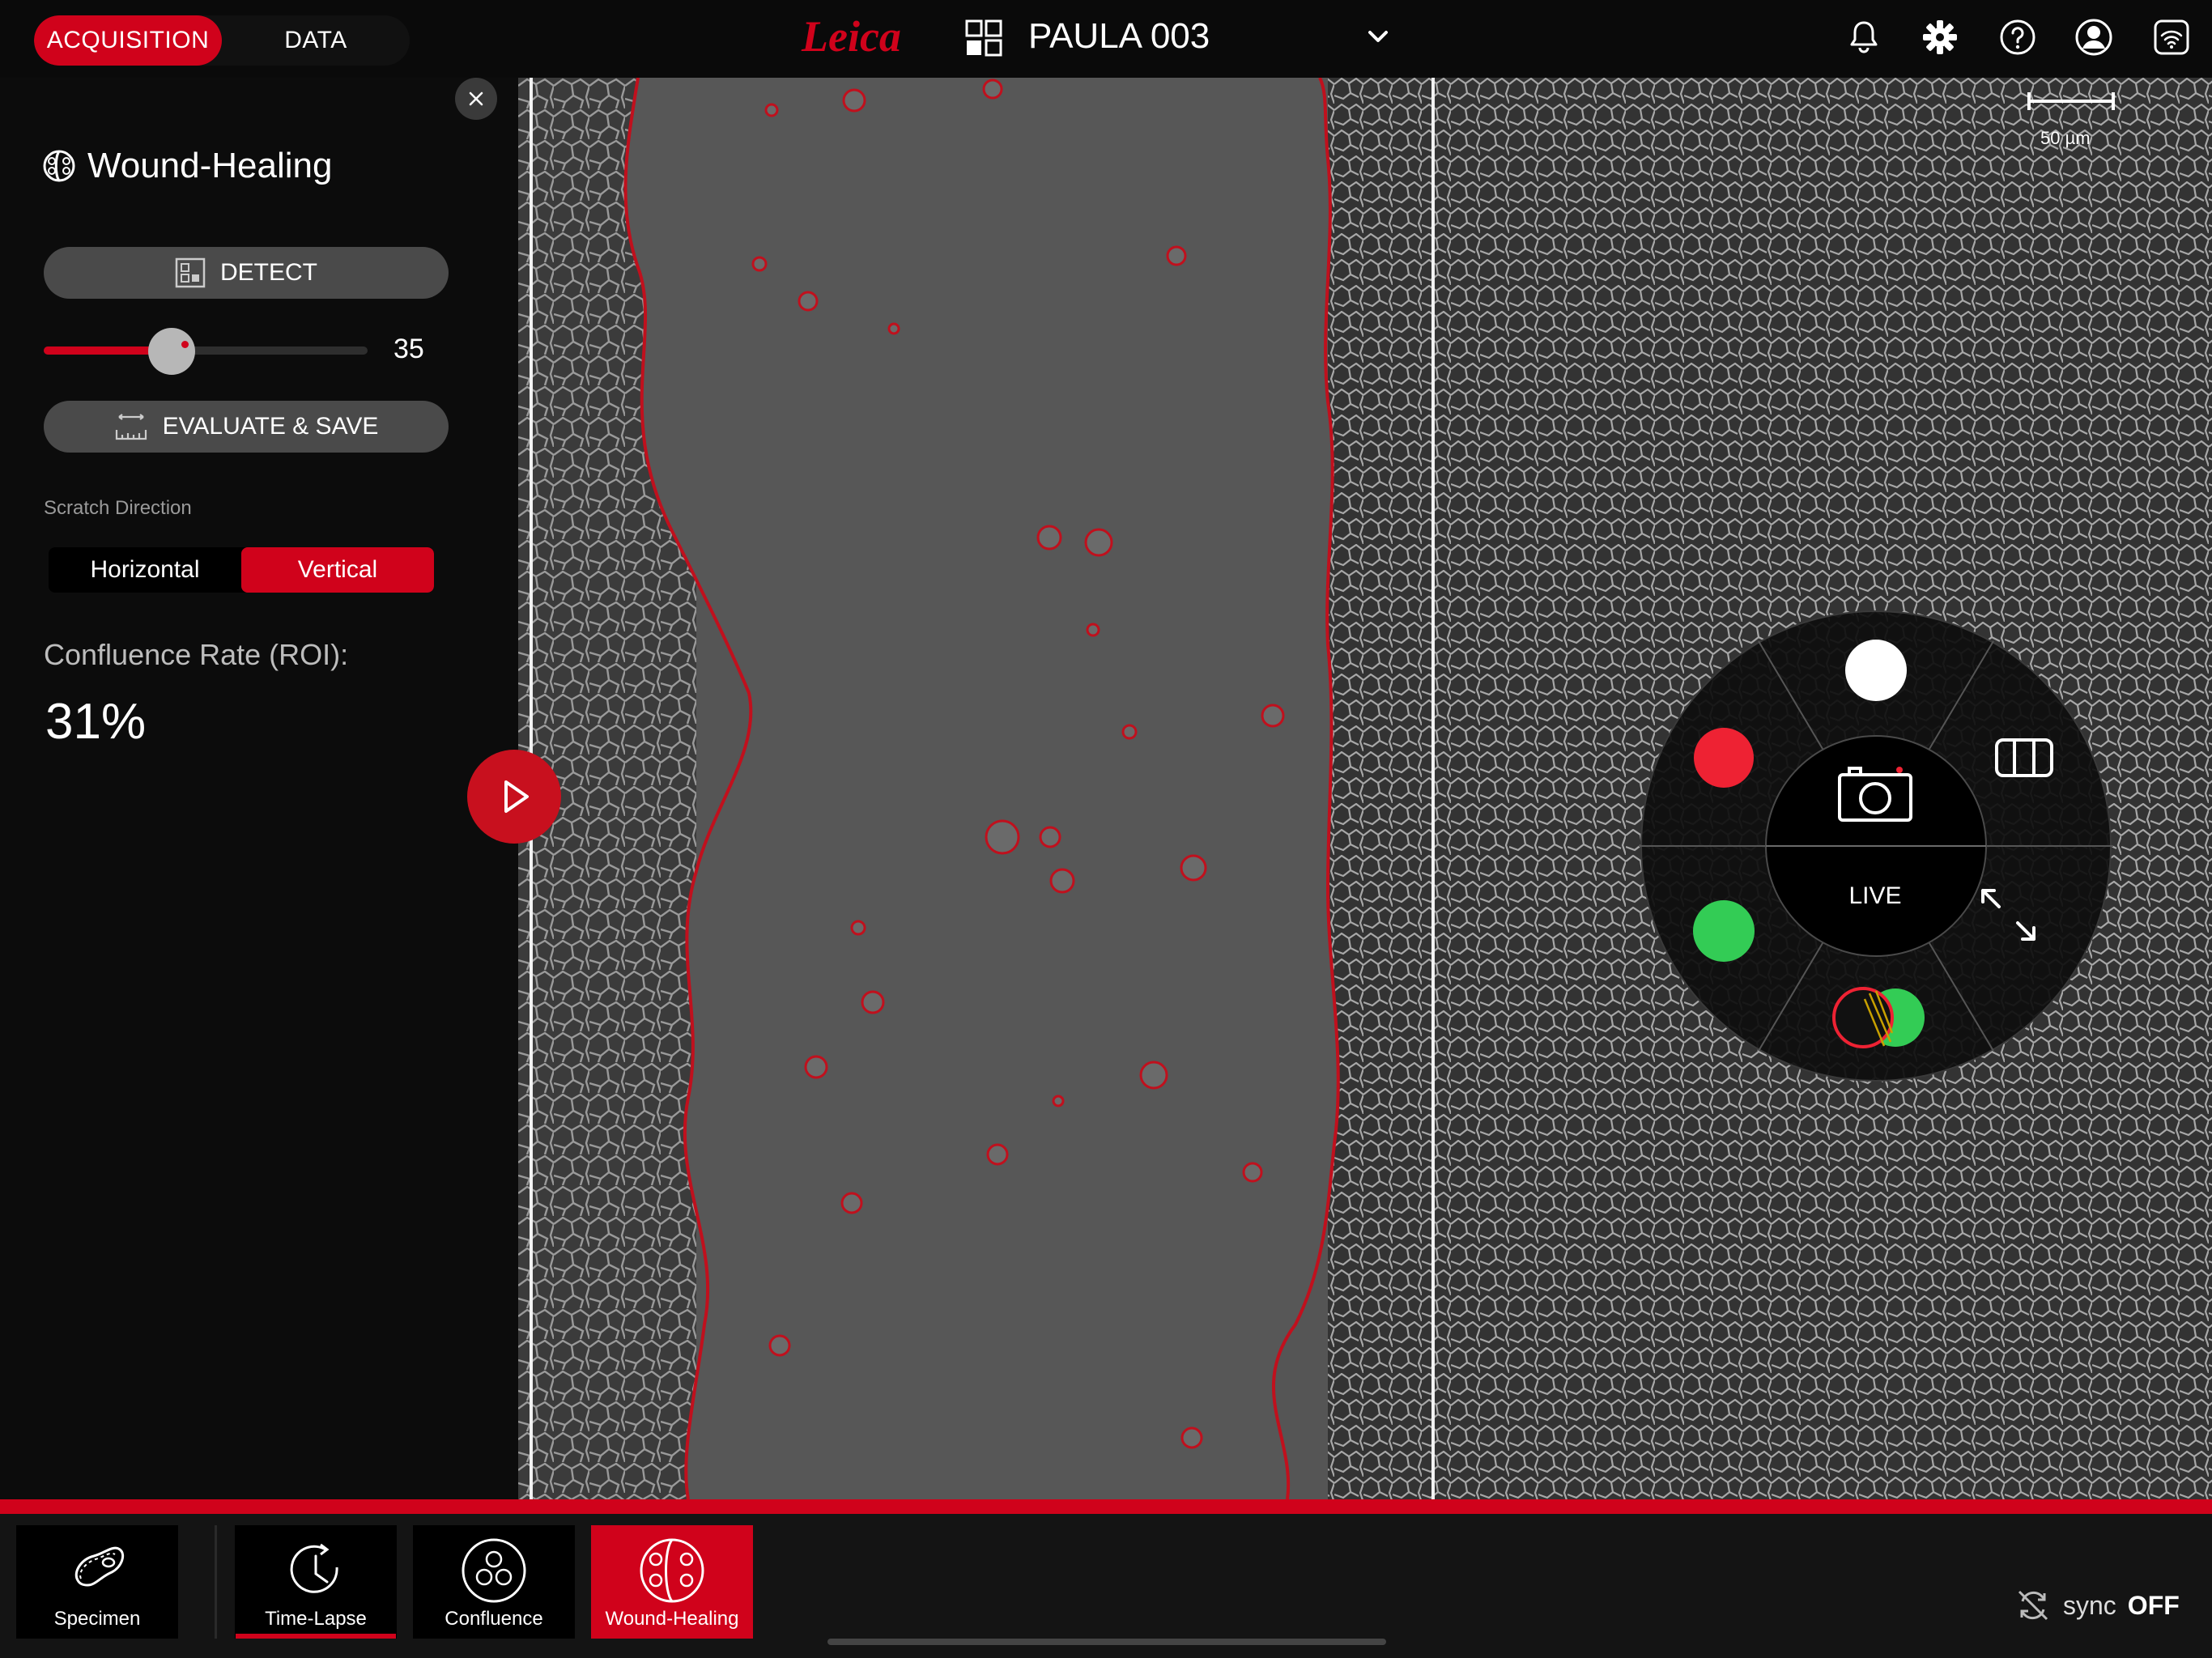  What do you see at coordinates (210, 165) in the screenshot?
I see `app-title: Wound-Healing` at bounding box center [210, 165].